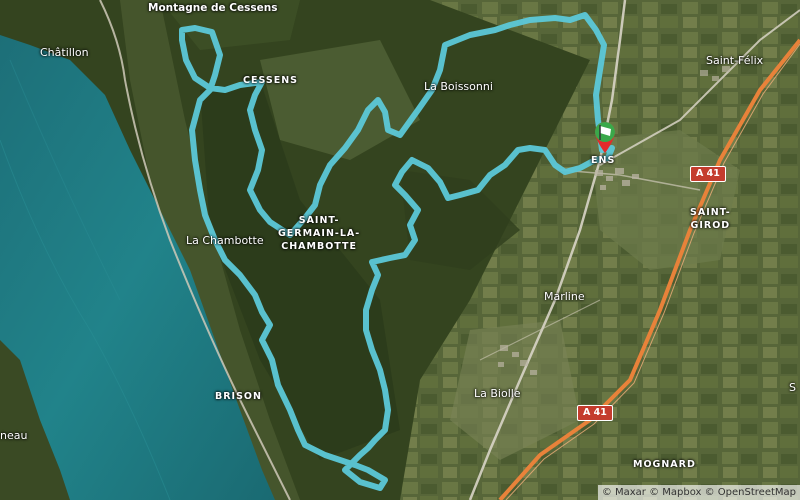 This screenshot has width=800, height=500. Describe the element at coordinates (605, 137) in the screenshot. I see `start-finish-marker-icon` at that location.